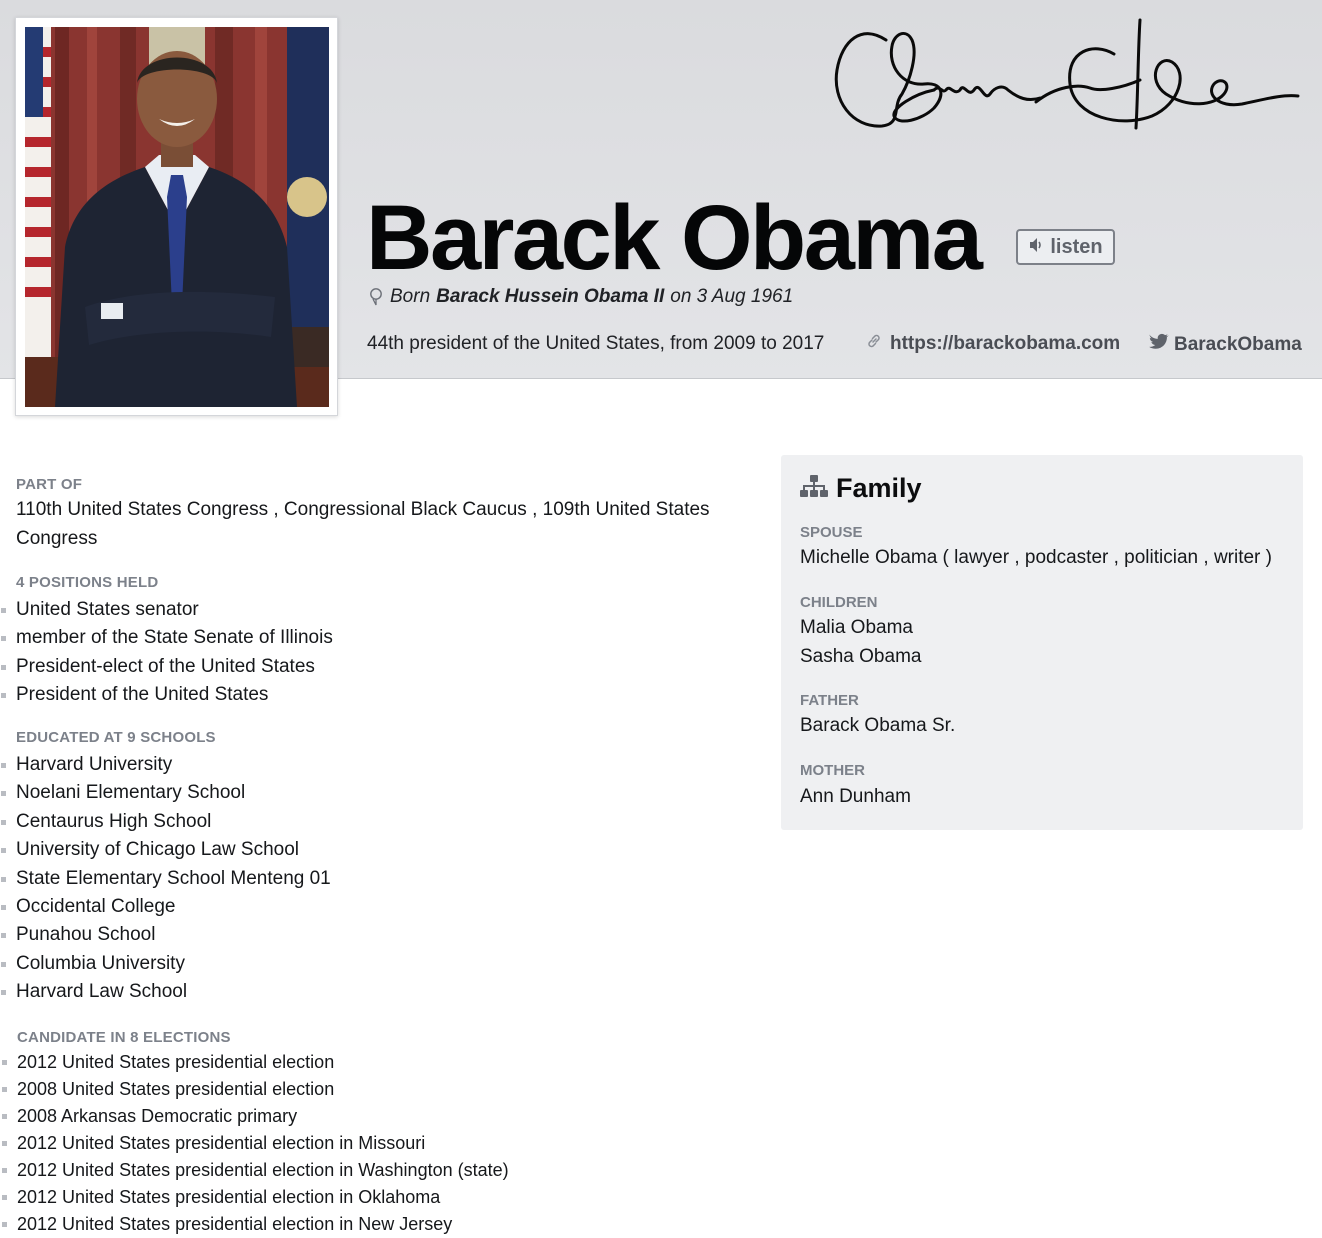  Describe the element at coordinates (831, 532) in the screenshot. I see `spouse-label: SPOUSE` at that location.